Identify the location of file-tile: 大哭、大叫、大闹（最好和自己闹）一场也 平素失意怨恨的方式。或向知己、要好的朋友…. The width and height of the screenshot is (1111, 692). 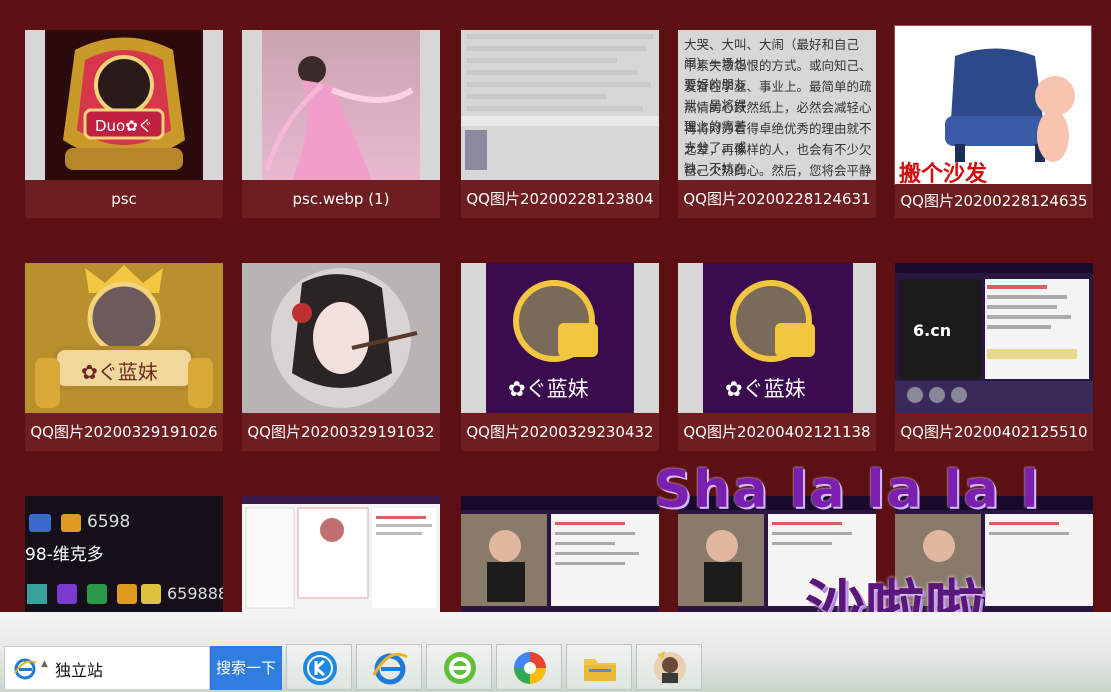
(777, 124).